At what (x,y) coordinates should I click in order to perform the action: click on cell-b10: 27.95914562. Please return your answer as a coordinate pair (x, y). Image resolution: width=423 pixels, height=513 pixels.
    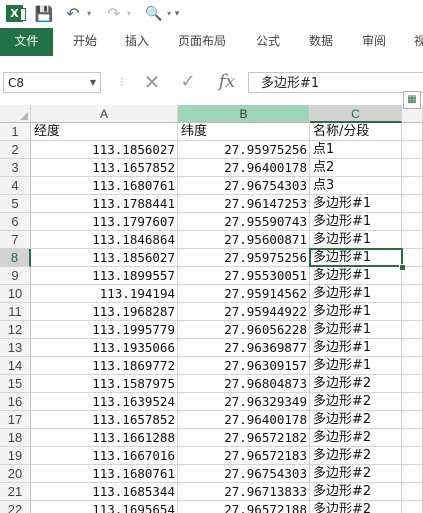
    Looking at the image, I should click on (244, 294).